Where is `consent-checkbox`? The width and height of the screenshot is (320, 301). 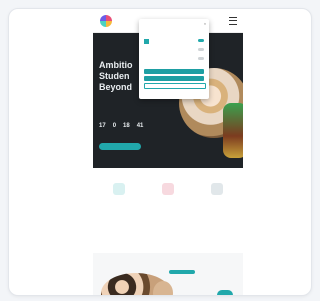
consent-checkbox is located at coordinates (146, 41).